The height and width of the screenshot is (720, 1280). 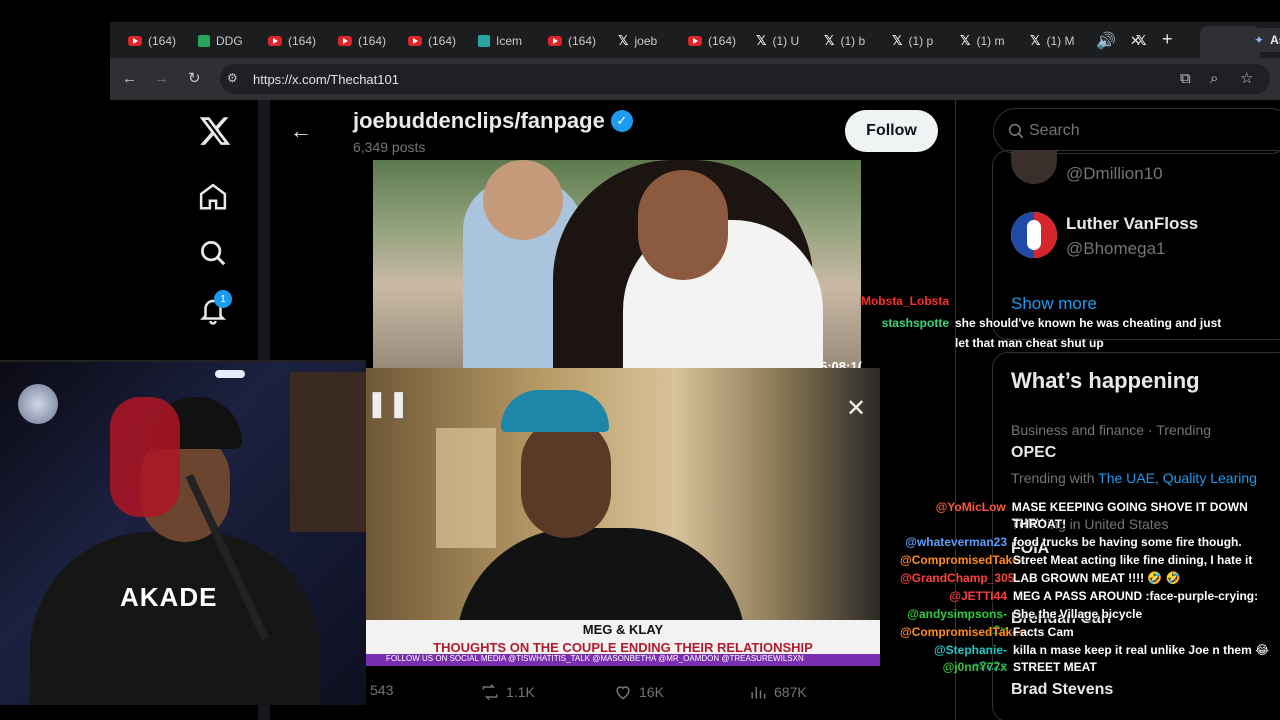 I want to click on chat-message: let that man cheat shut up, so click(x=982, y=343).